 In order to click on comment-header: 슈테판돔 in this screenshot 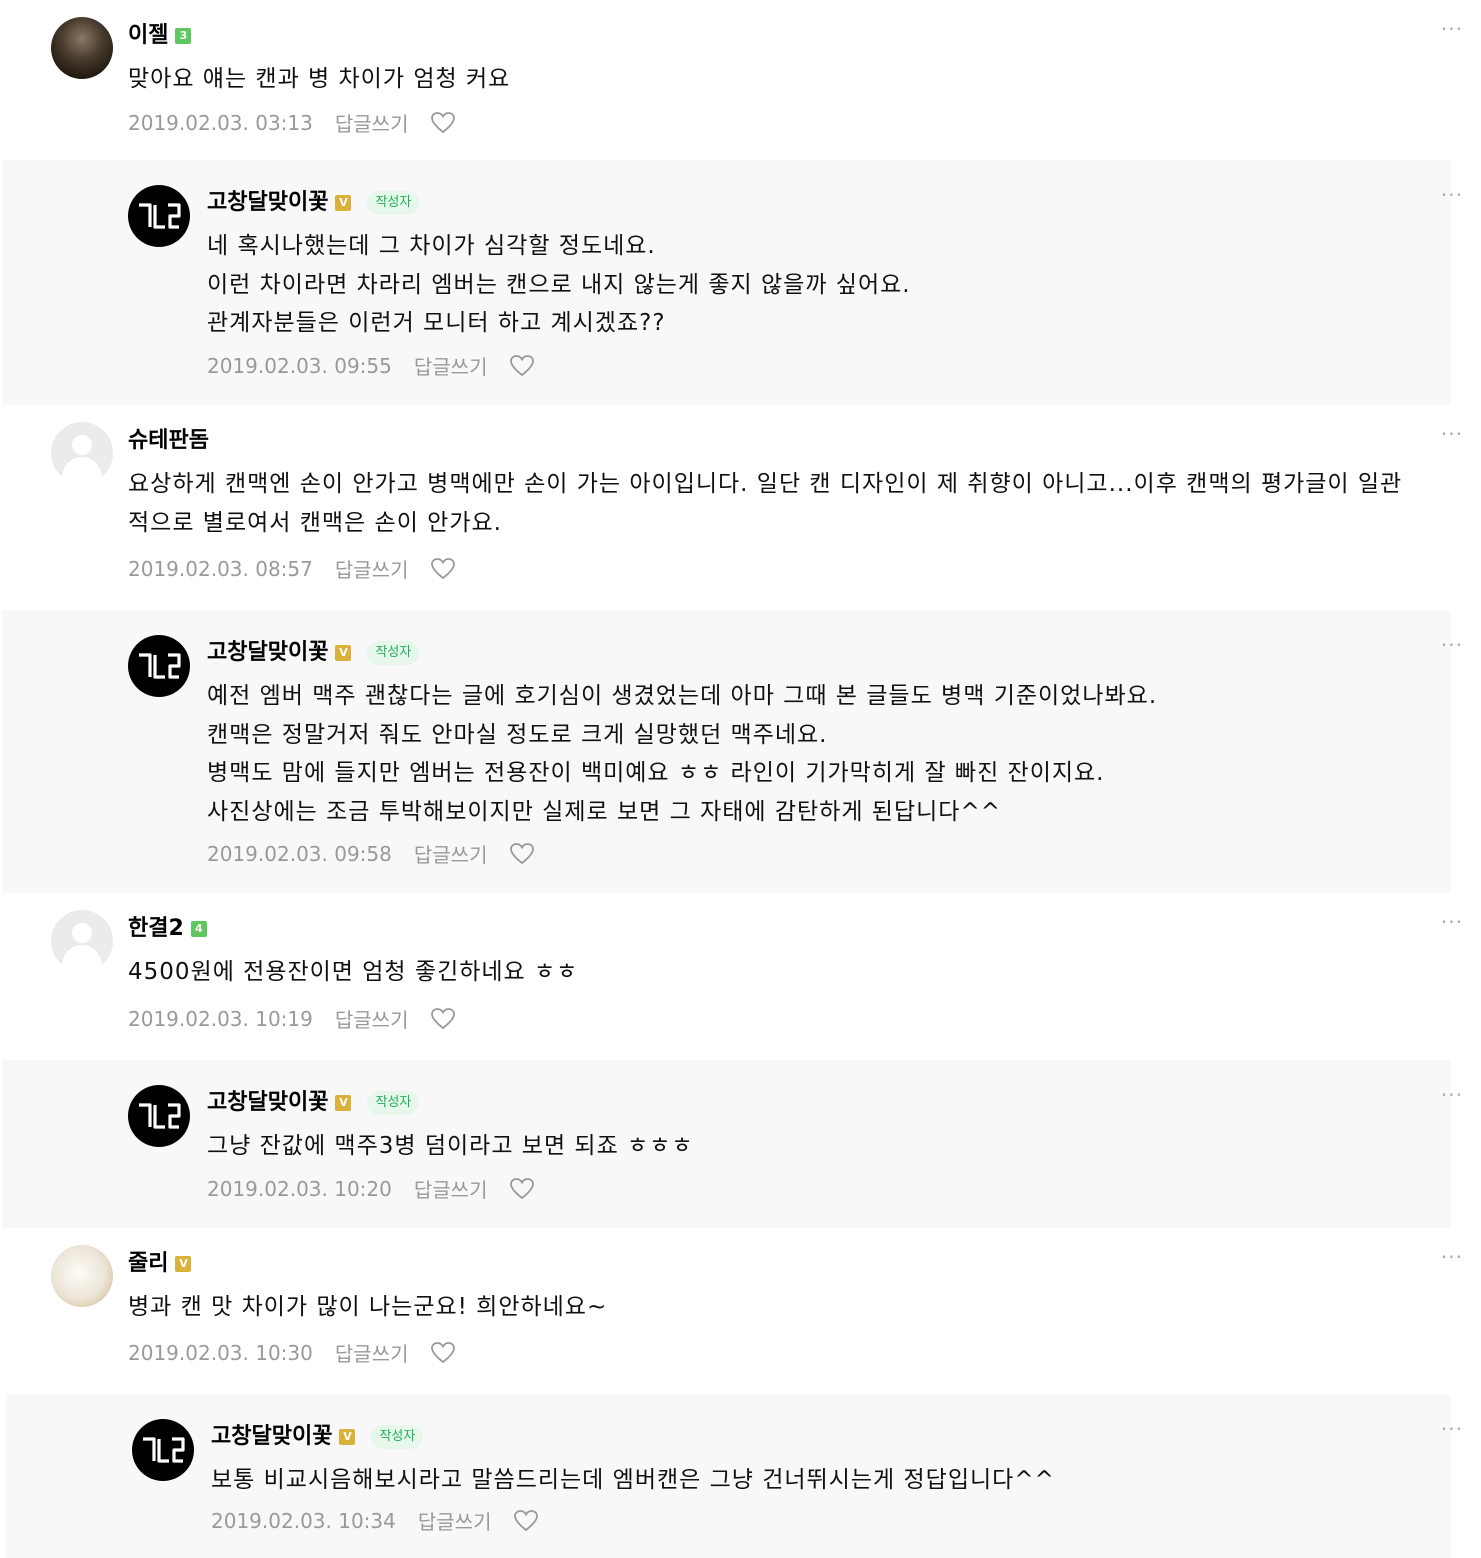, I will do `click(168, 441)`.